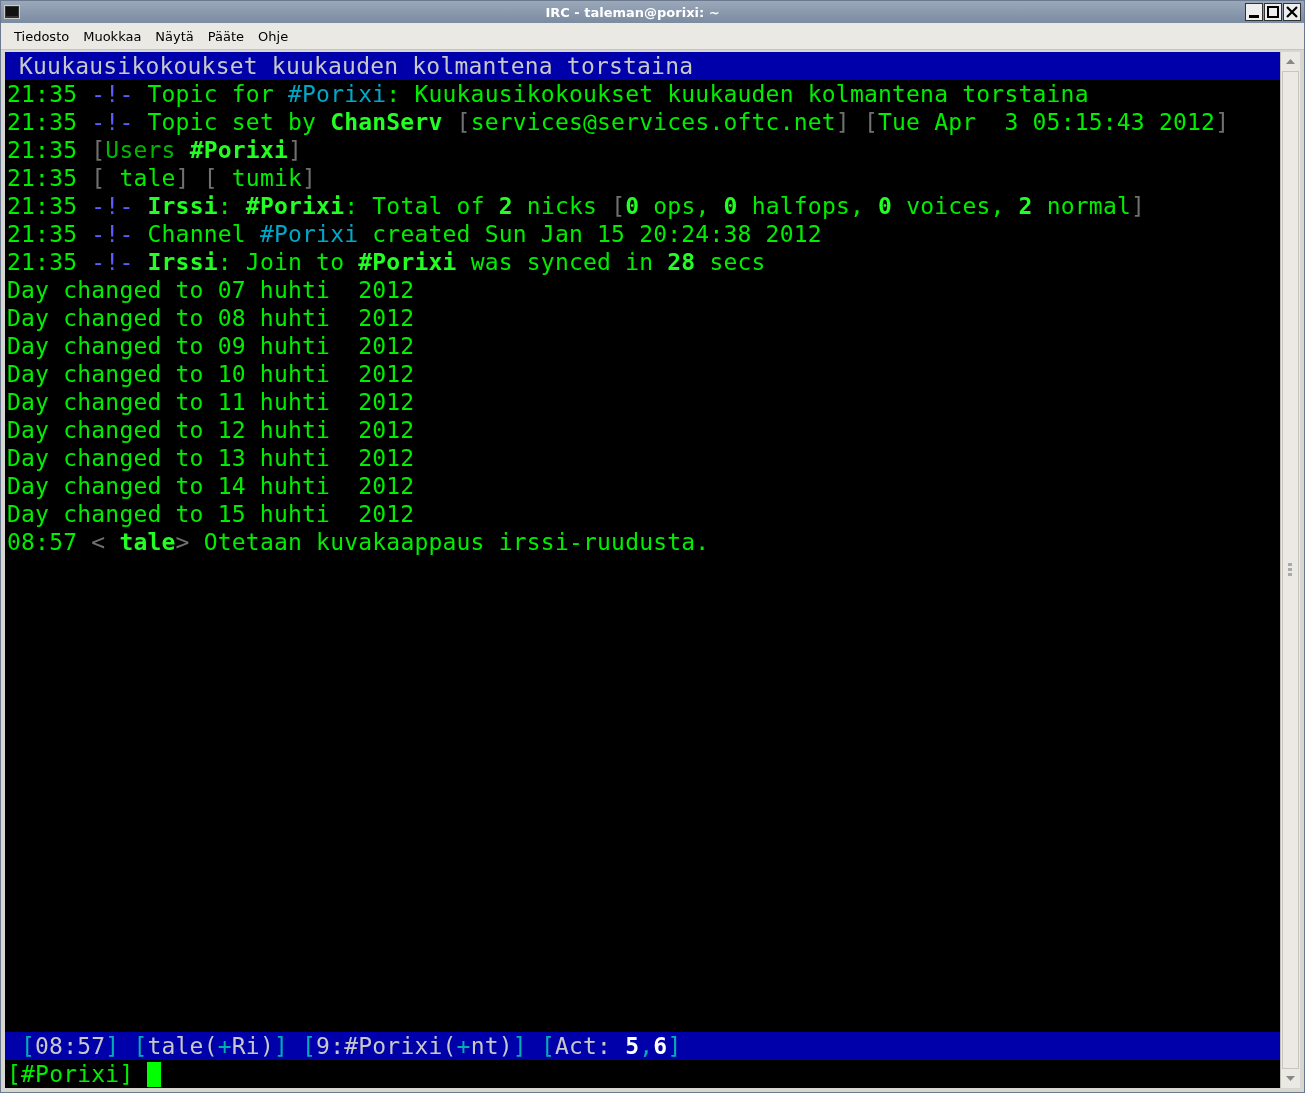  What do you see at coordinates (154, 1074) in the screenshot?
I see `text-cursor` at bounding box center [154, 1074].